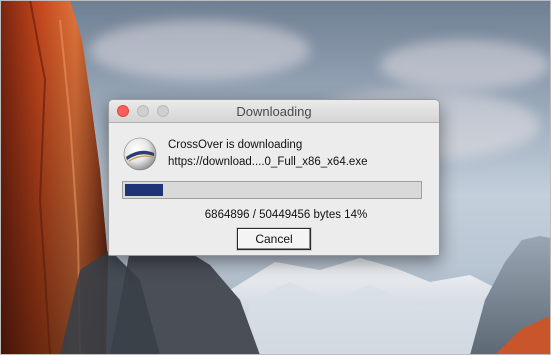 This screenshot has width=551, height=355. Describe the element at coordinates (235, 145) in the screenshot. I see `download-status-text: CrossOver is downloading` at that location.